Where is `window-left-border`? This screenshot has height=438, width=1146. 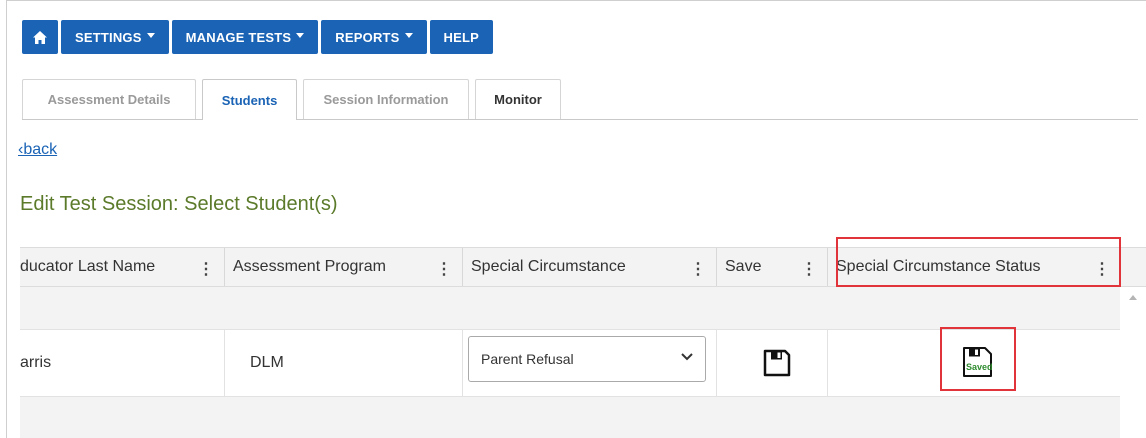
window-left-border is located at coordinates (6, 219).